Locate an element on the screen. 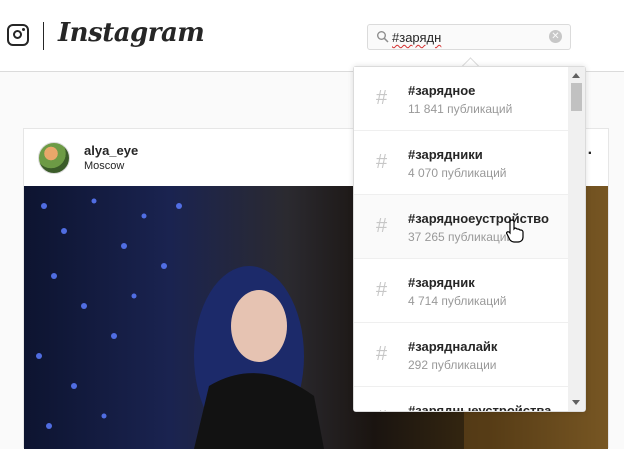 This screenshot has height=449, width=624. search-input: #зарядн is located at coordinates (416, 37).